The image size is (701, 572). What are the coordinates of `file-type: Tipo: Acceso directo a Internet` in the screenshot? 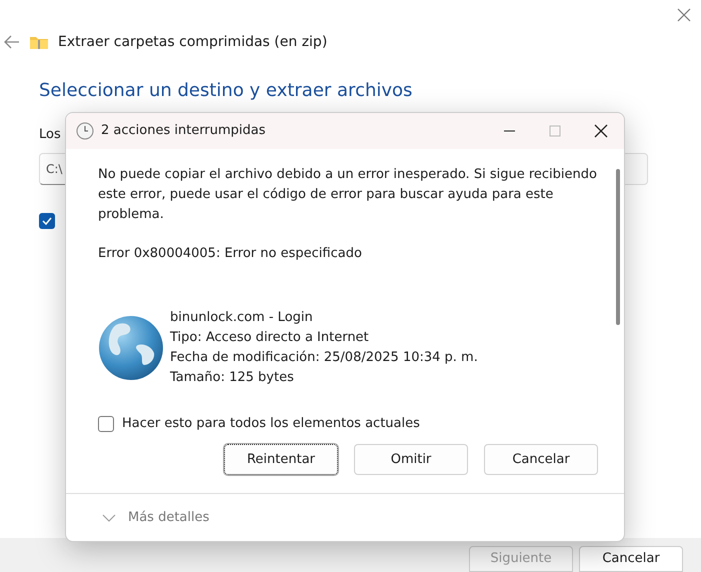 It's located at (269, 338).